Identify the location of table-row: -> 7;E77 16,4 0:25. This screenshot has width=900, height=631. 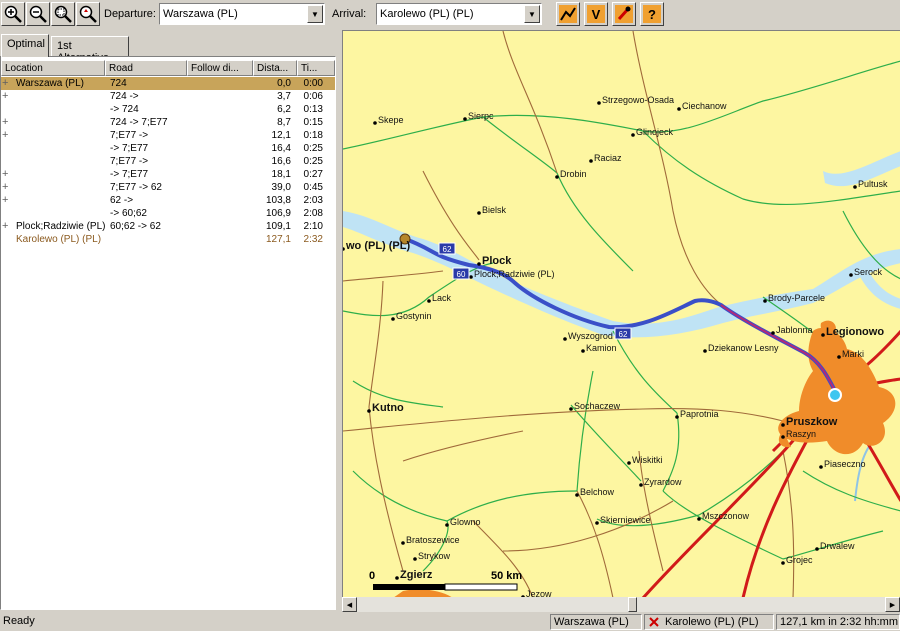
(168, 148).